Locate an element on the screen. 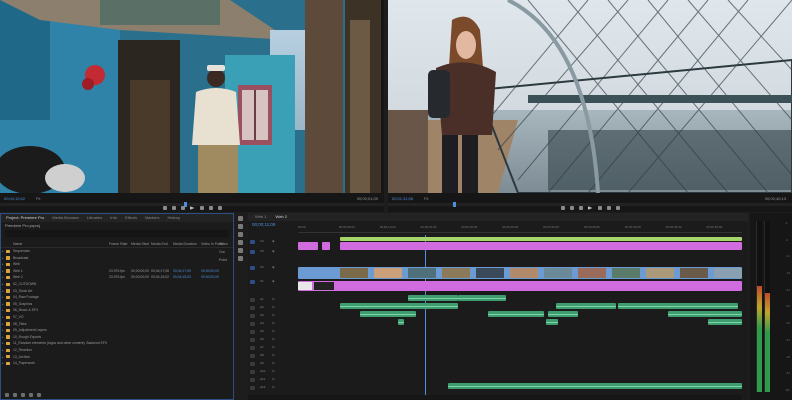  project-bin-row: ▸ 10_Rough Exports is located at coordinates (117, 337).